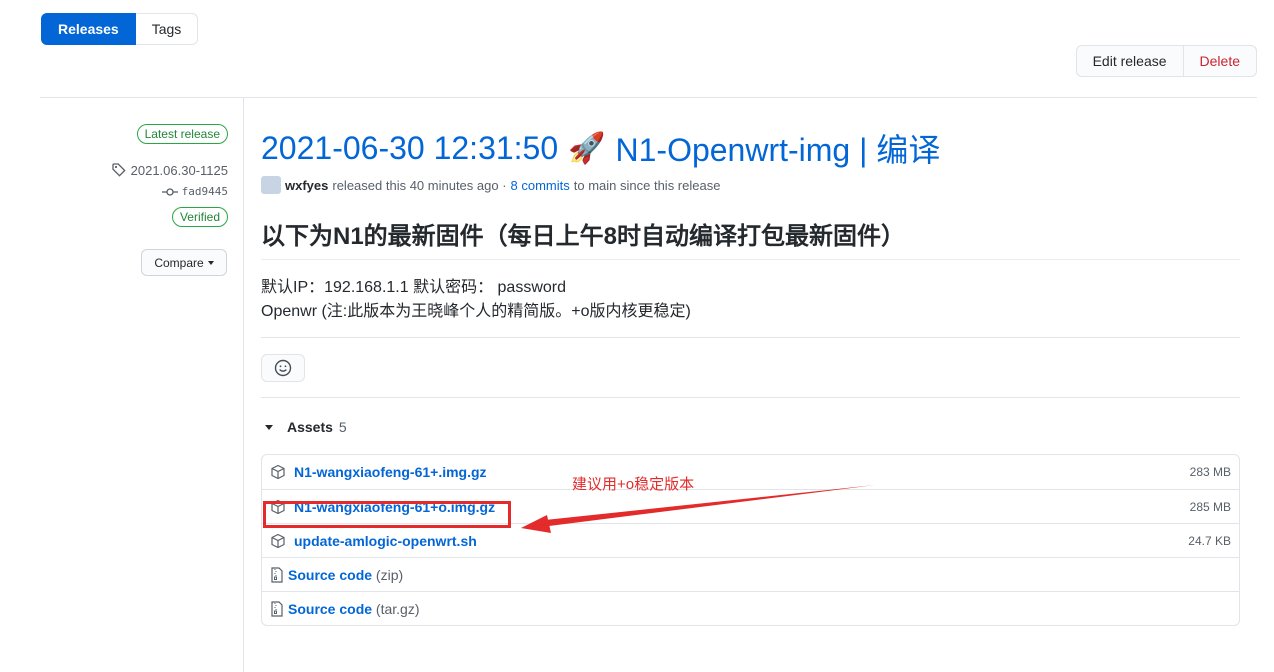 This screenshot has height=672, width=1274. I want to click on commit-sha: fad9445, so click(204, 191).